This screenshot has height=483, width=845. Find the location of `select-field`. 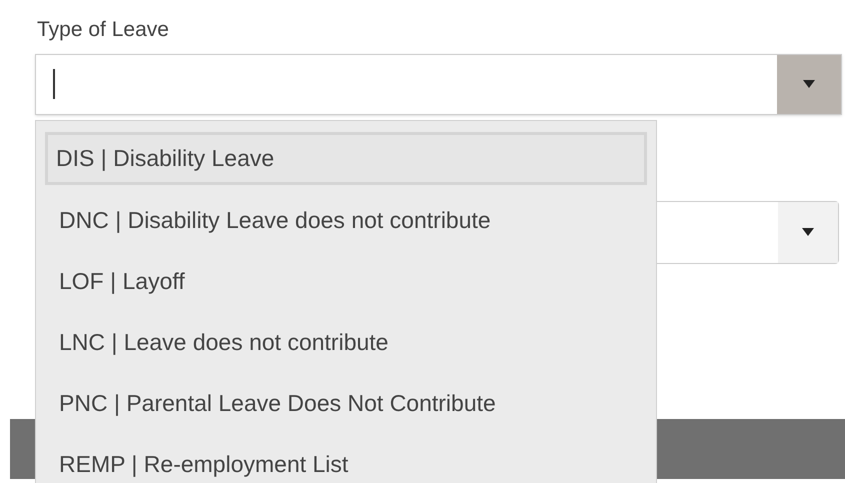

select-field is located at coordinates (438, 84).